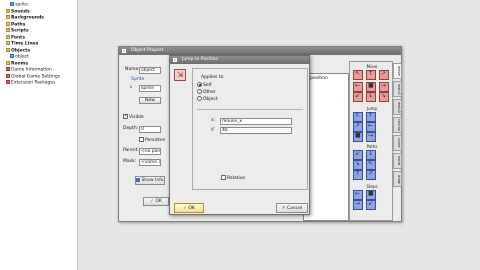 This screenshot has height=270, width=480. I want to click on object-ok-button: ✓ OK, so click(156, 201).